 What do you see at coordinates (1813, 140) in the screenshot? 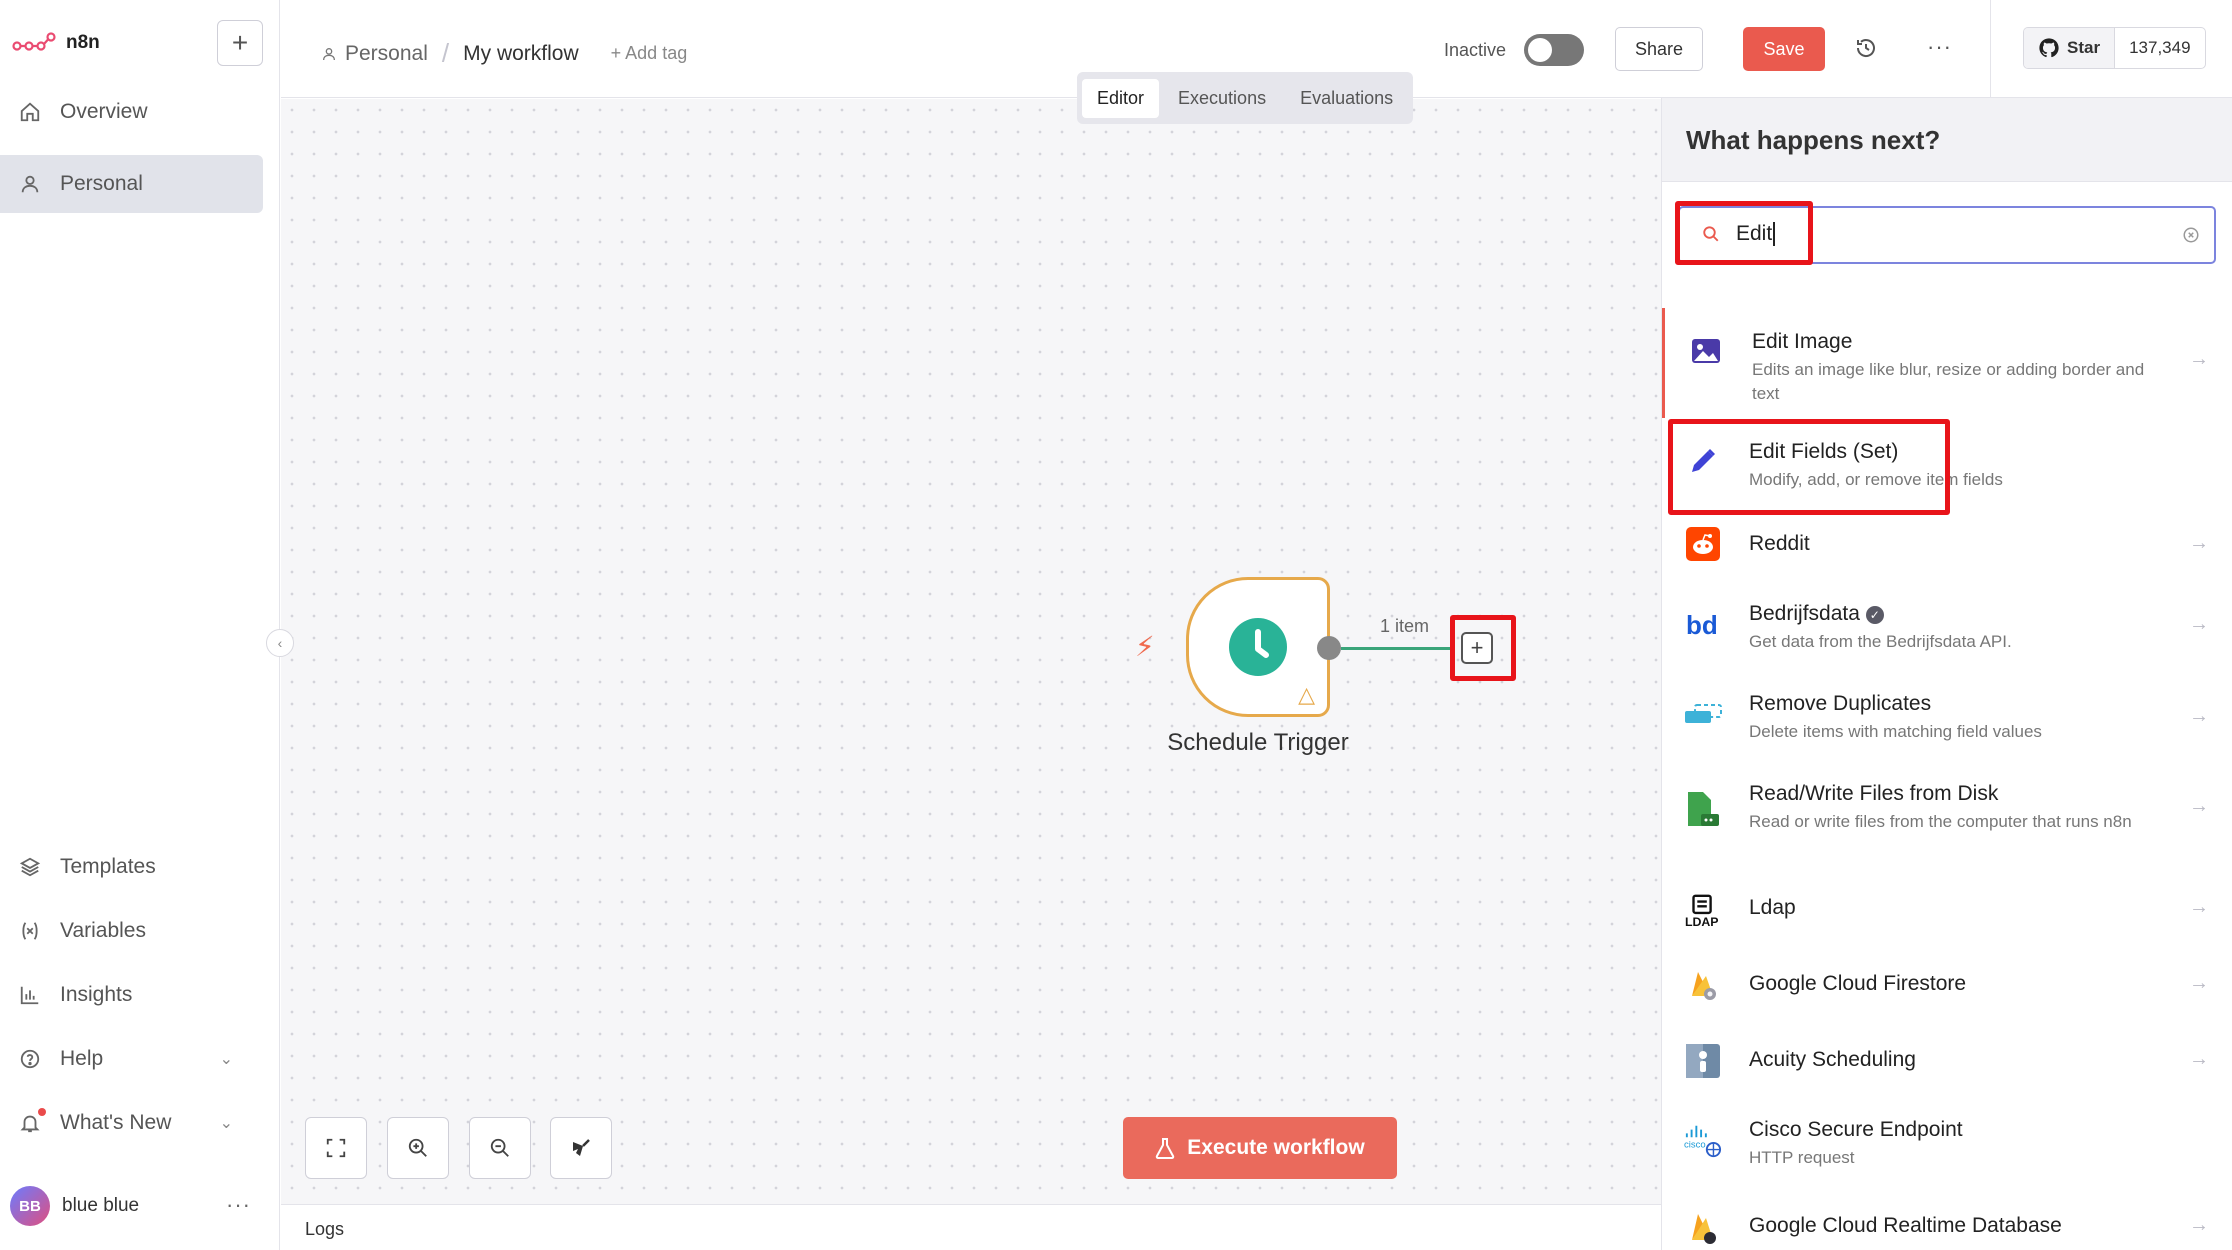
I see `panel-title: What happens next?` at bounding box center [1813, 140].